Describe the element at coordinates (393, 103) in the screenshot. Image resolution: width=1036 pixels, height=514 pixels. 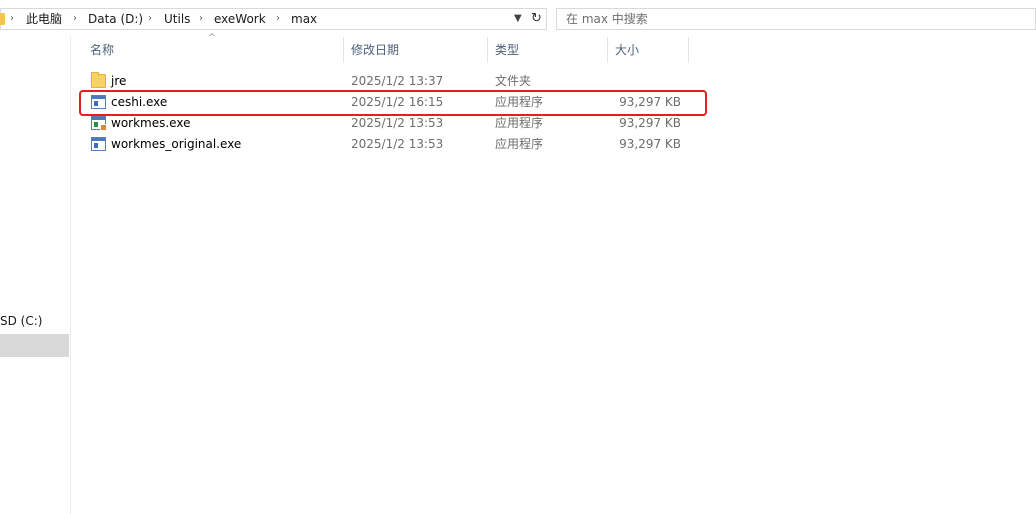
I see `highlight-annotation` at that location.